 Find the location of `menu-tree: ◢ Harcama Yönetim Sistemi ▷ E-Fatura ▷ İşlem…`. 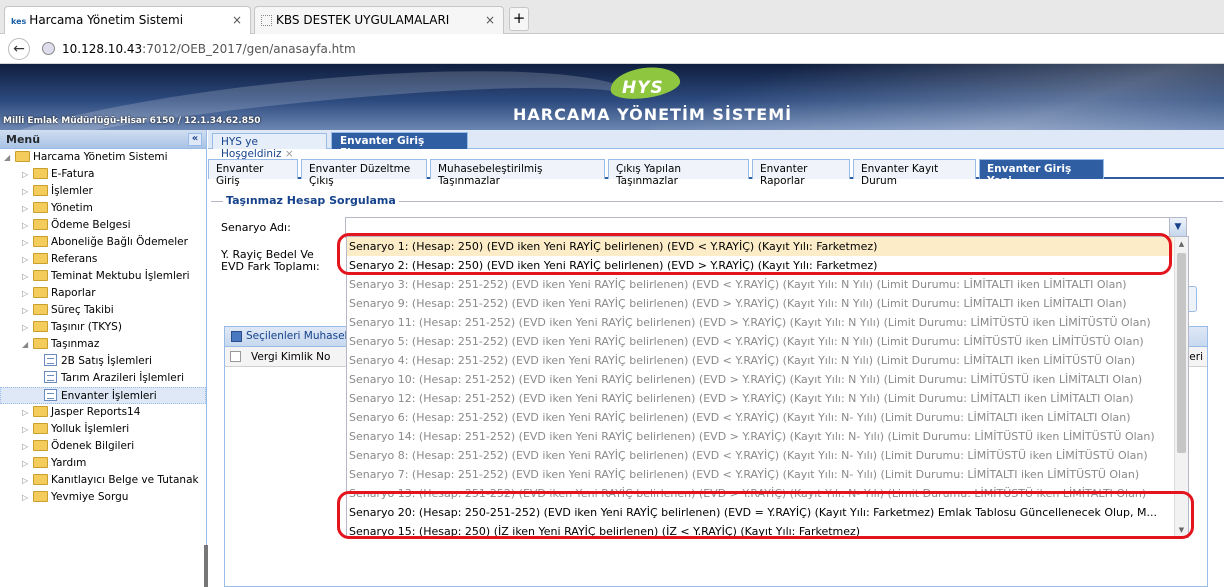

menu-tree: ◢ Harcama Yönetim Sistemi ▷ E-Fatura ▷ İşlem… is located at coordinates (103, 327).